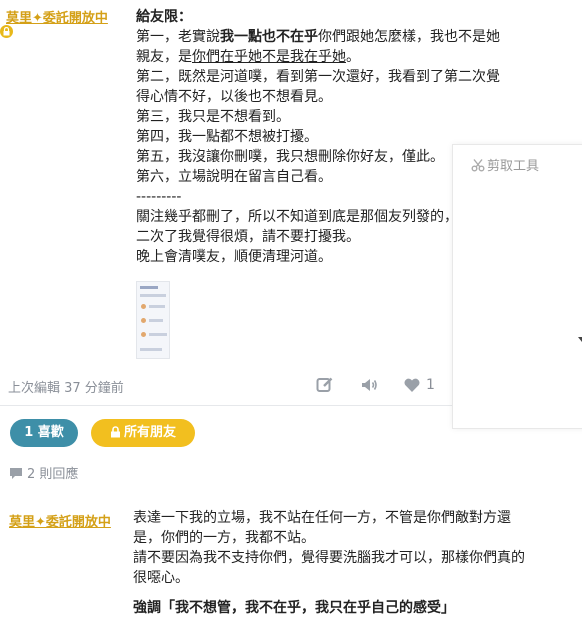  Describe the element at coordinates (513, 166) in the screenshot. I see `snipping-tool-title: 剪取工具` at that location.